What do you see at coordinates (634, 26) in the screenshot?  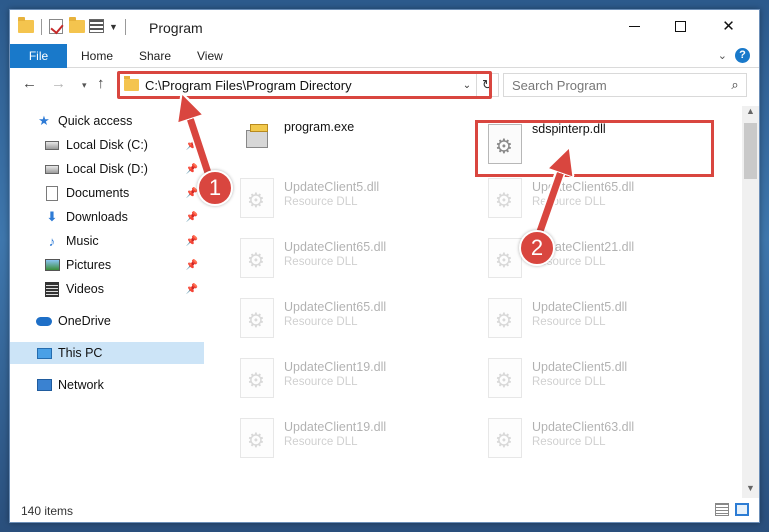 I see `minimize-button` at bounding box center [634, 26].